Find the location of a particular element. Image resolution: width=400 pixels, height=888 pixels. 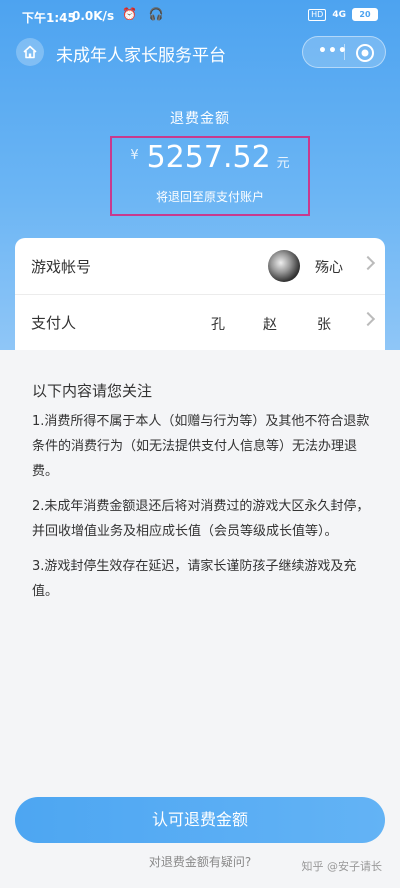

home-icon is located at coordinates (30, 52).